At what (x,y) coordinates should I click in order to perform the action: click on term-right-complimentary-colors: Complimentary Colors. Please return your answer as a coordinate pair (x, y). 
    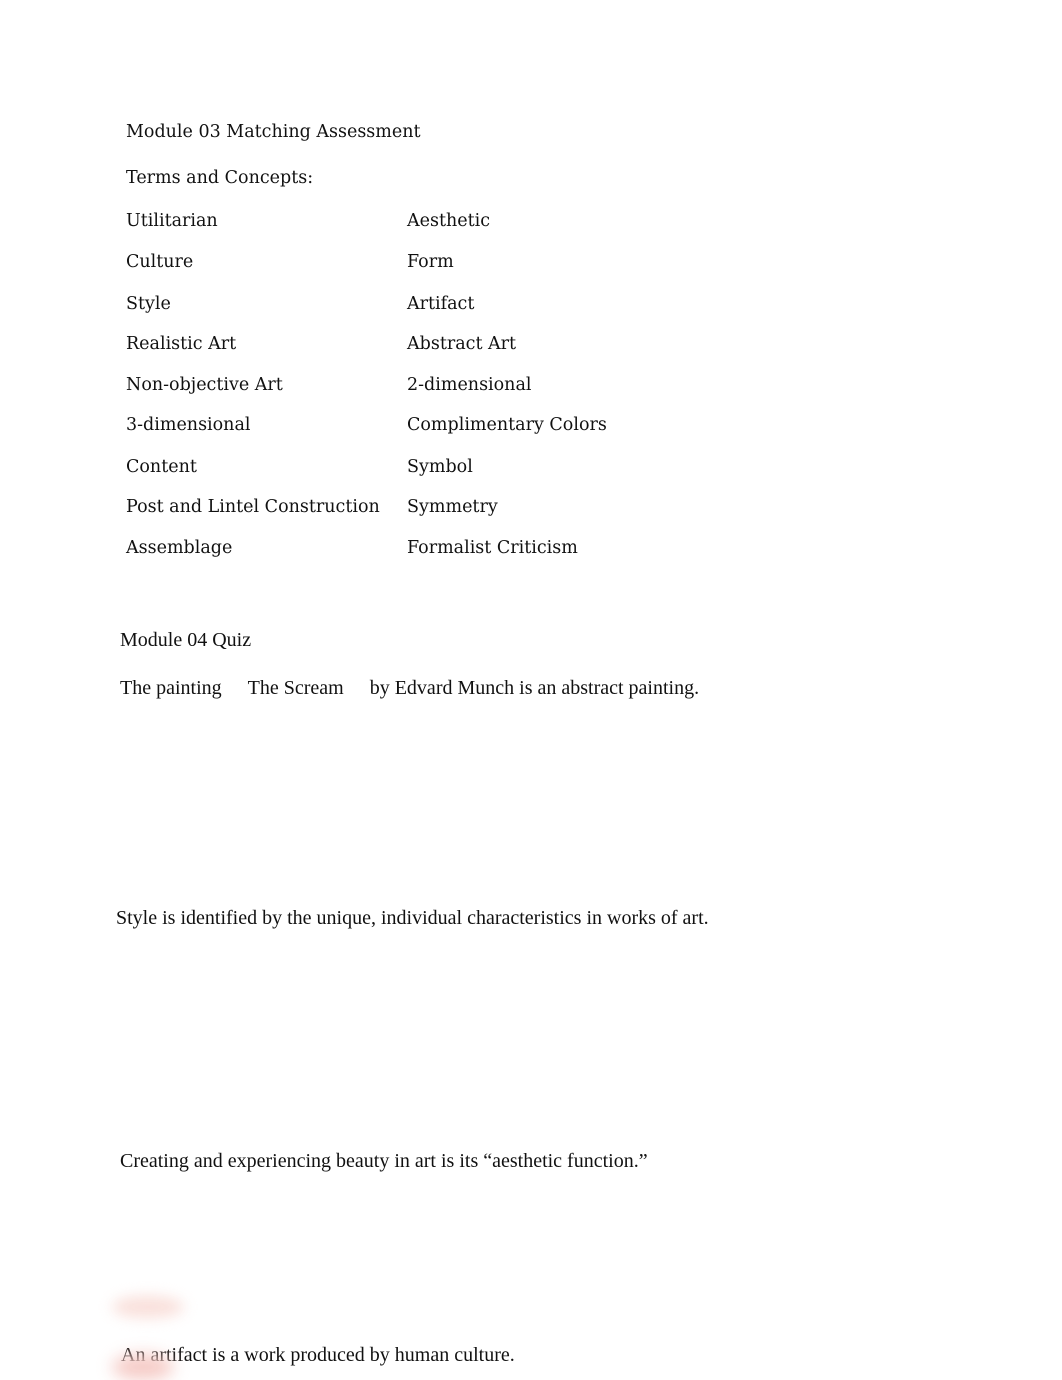
    Looking at the image, I should click on (507, 425).